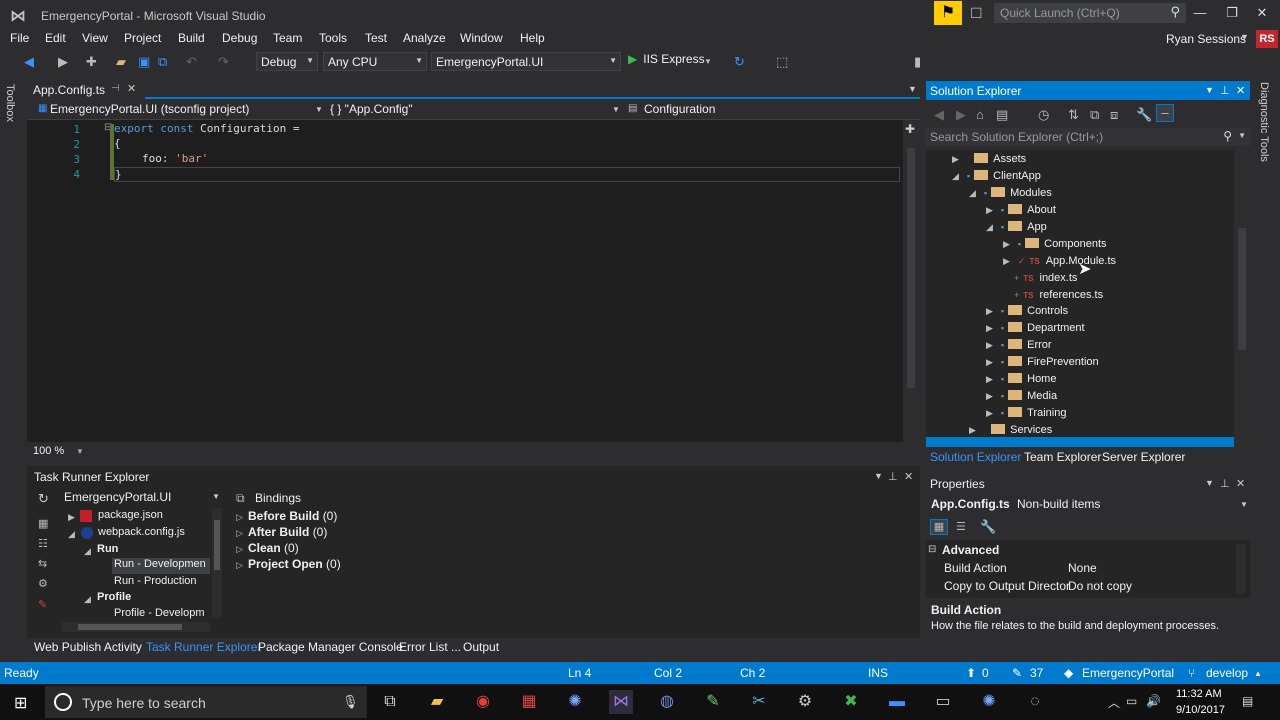 The width and height of the screenshot is (1280, 720). What do you see at coordinates (191, 62) in the screenshot?
I see `undo-icon: ↶` at bounding box center [191, 62].